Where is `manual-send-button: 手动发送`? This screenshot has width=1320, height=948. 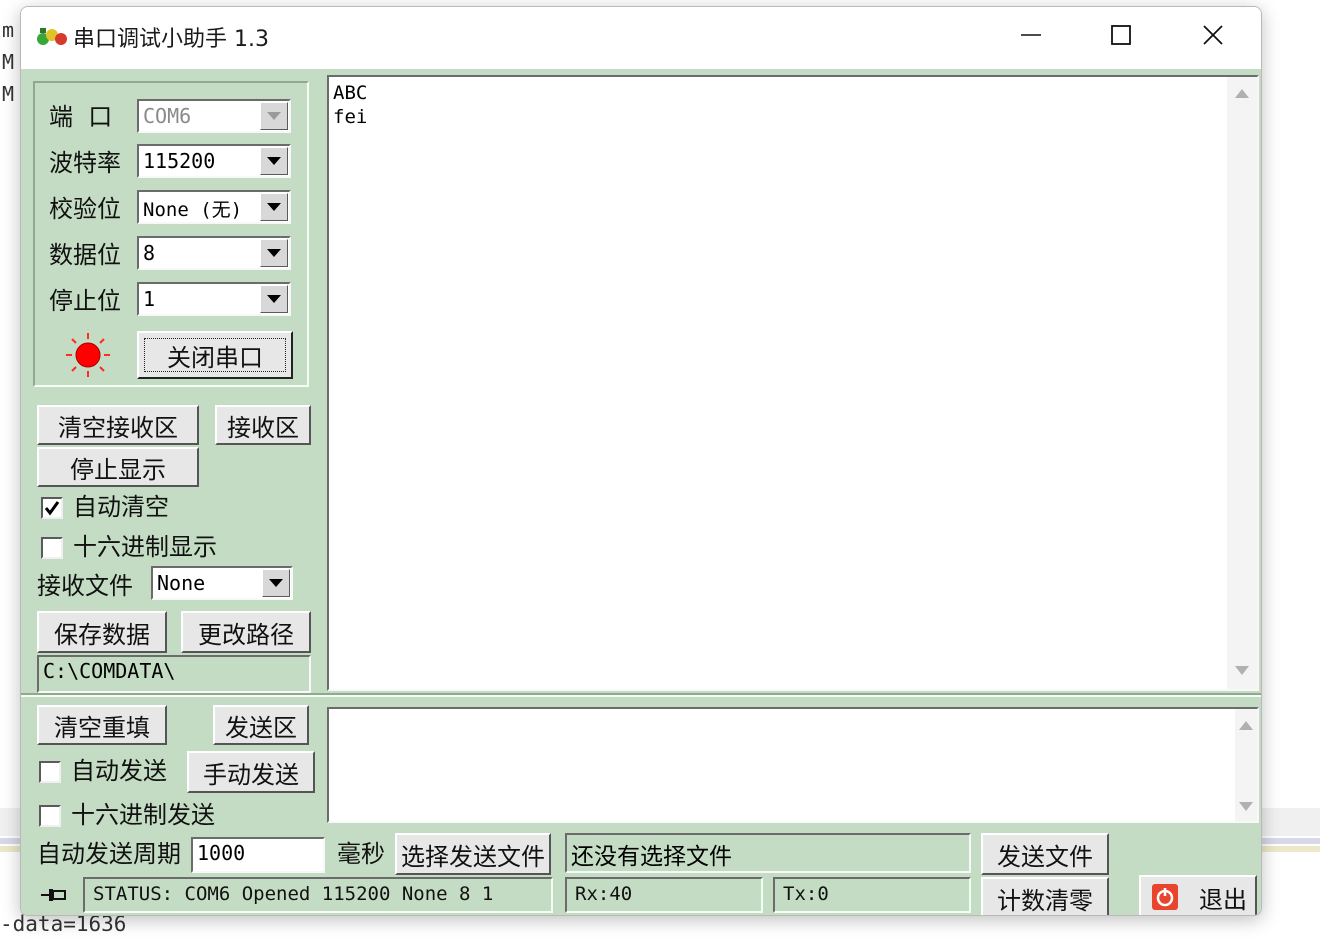 manual-send-button: 手动发送 is located at coordinates (251, 772).